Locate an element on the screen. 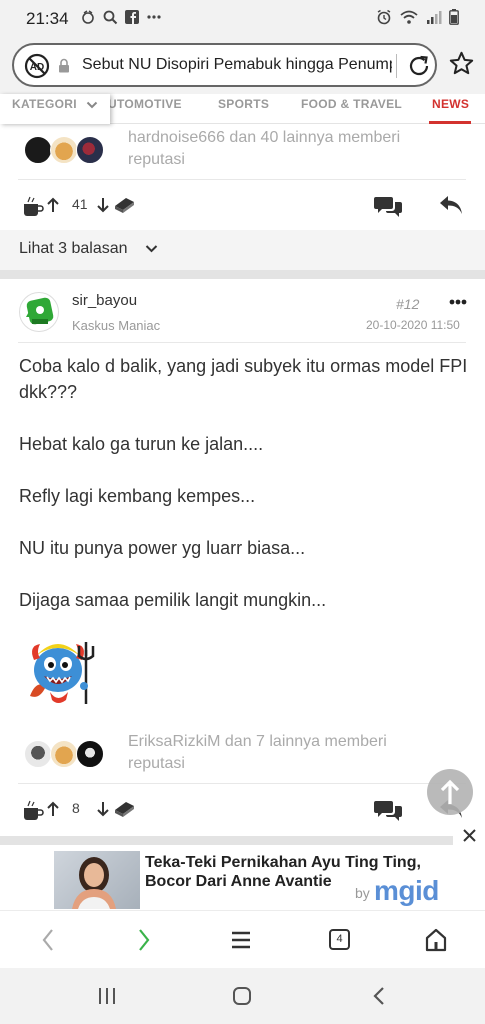  browser-bottom-nav: 4 is located at coordinates (242, 939).